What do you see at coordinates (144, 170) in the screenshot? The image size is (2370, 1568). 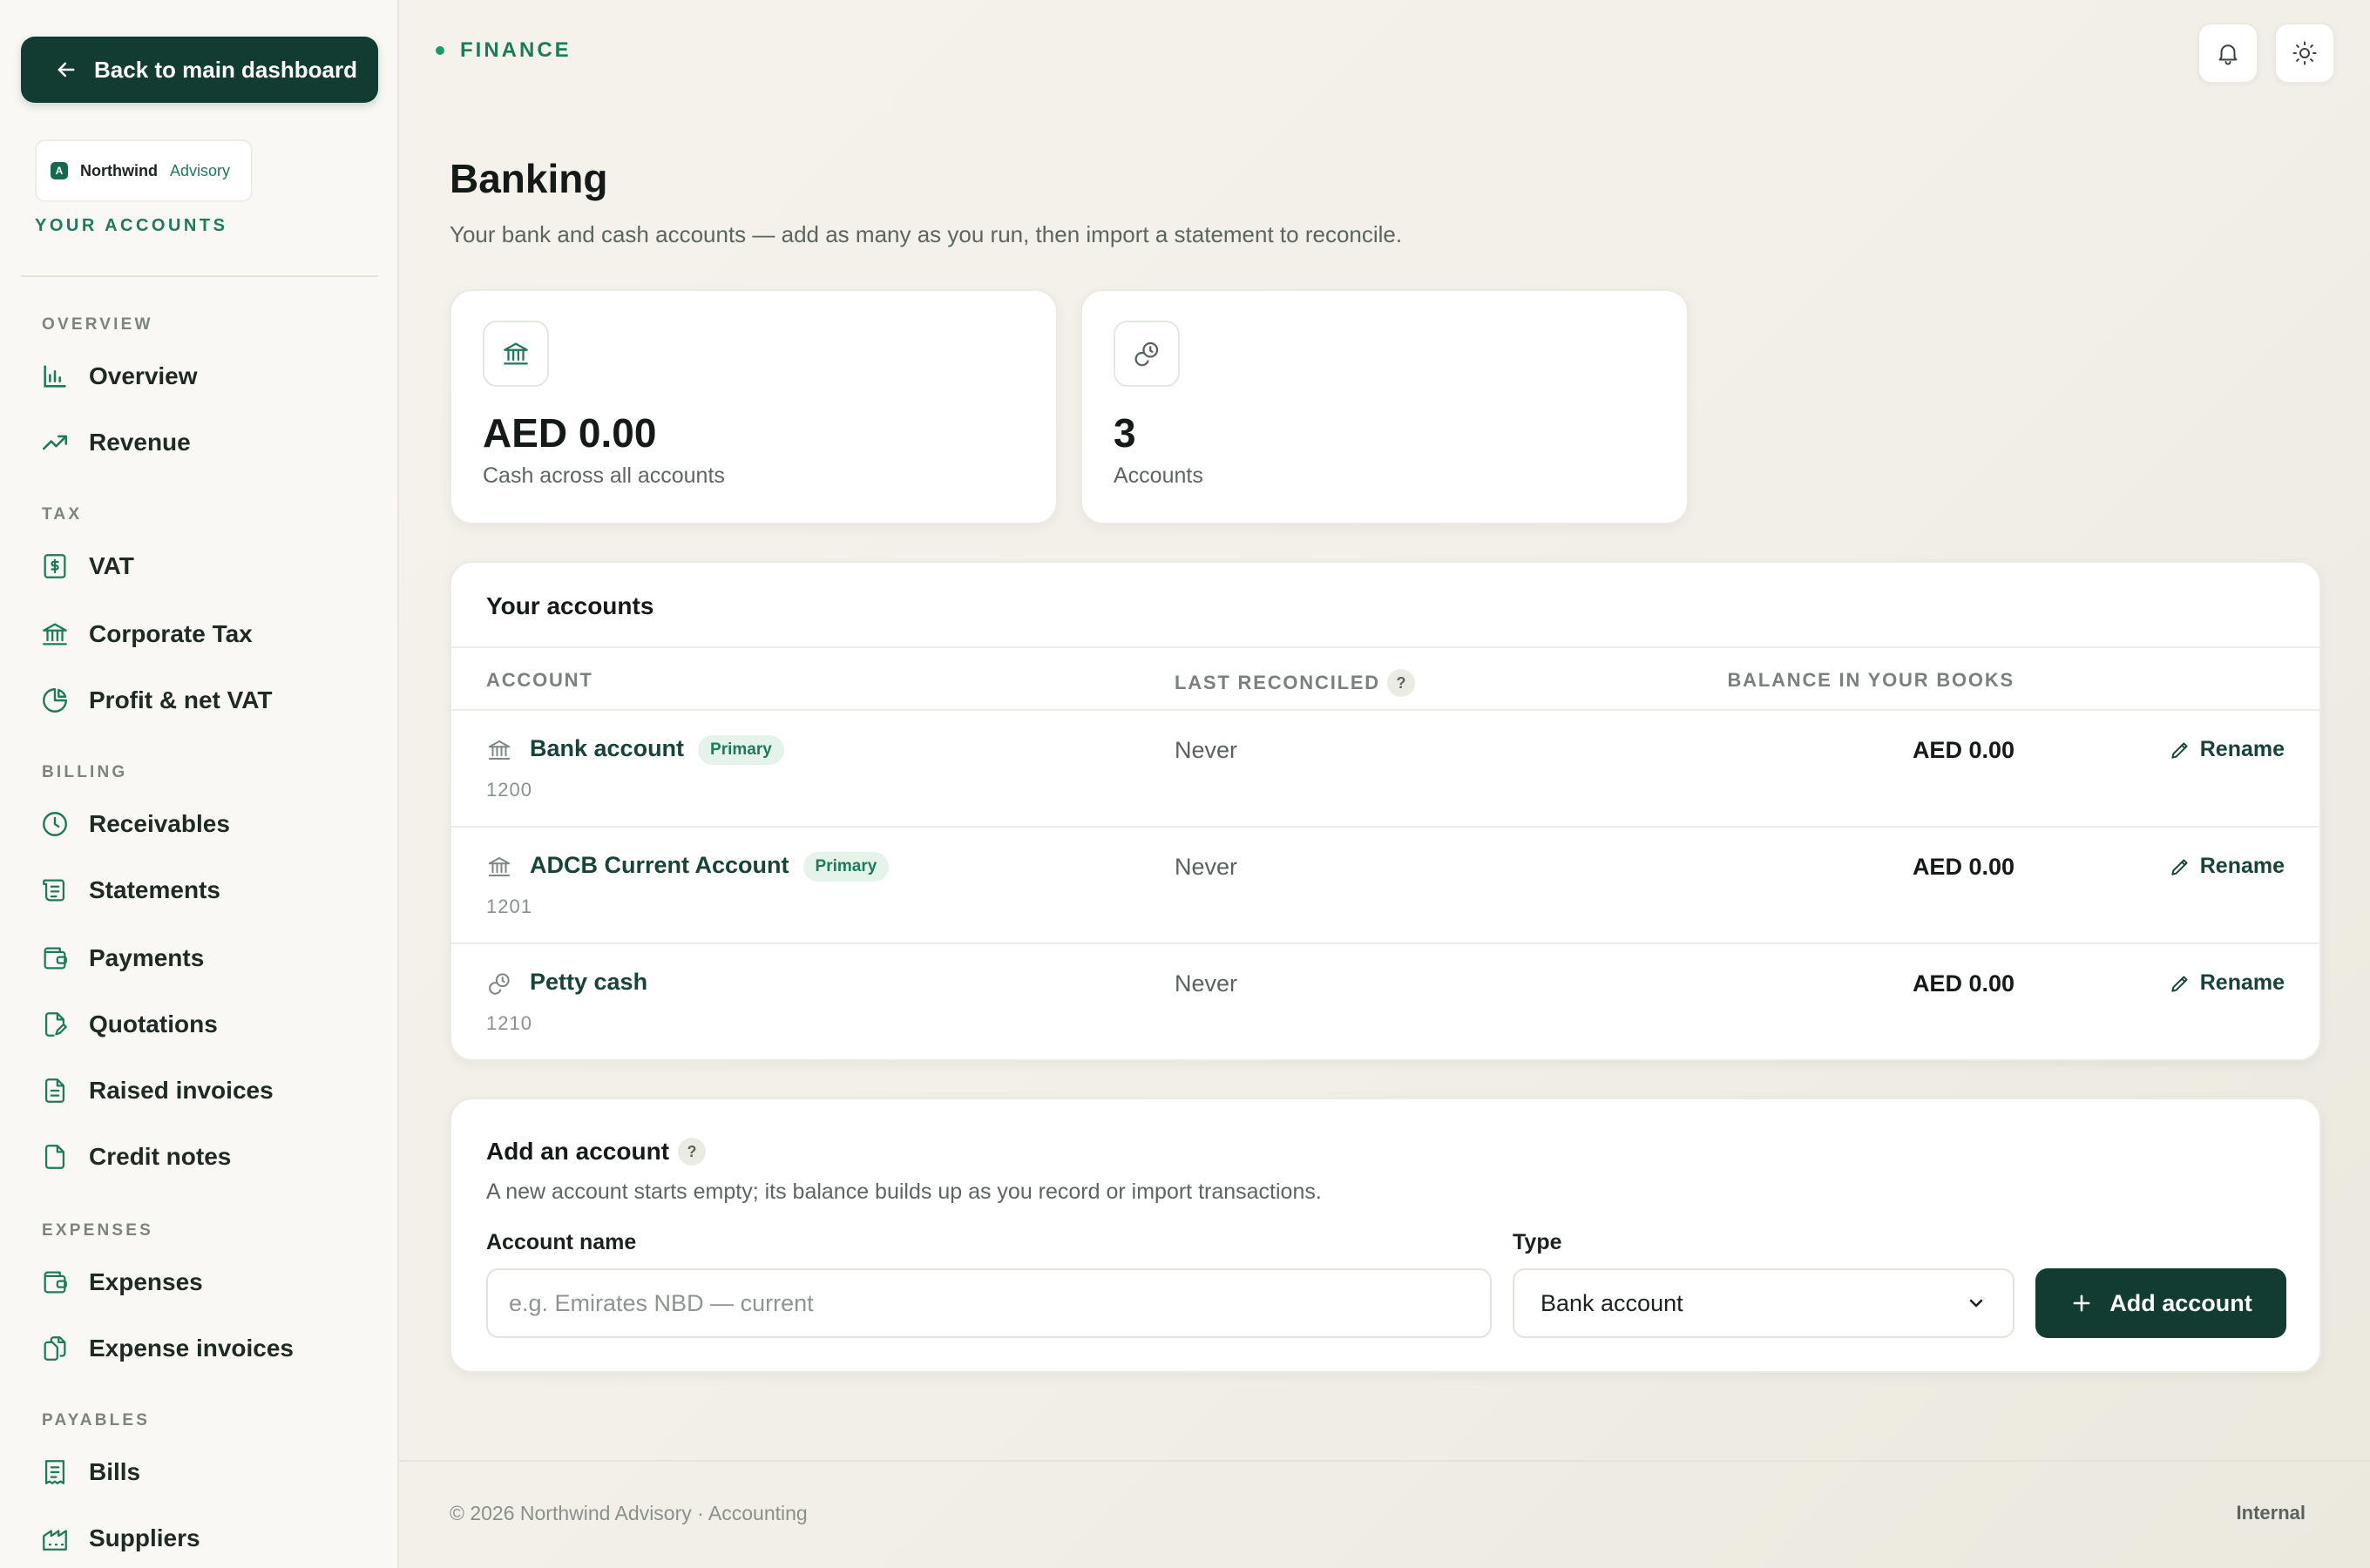 I see `brand-logo: A Northwind Advisory` at bounding box center [144, 170].